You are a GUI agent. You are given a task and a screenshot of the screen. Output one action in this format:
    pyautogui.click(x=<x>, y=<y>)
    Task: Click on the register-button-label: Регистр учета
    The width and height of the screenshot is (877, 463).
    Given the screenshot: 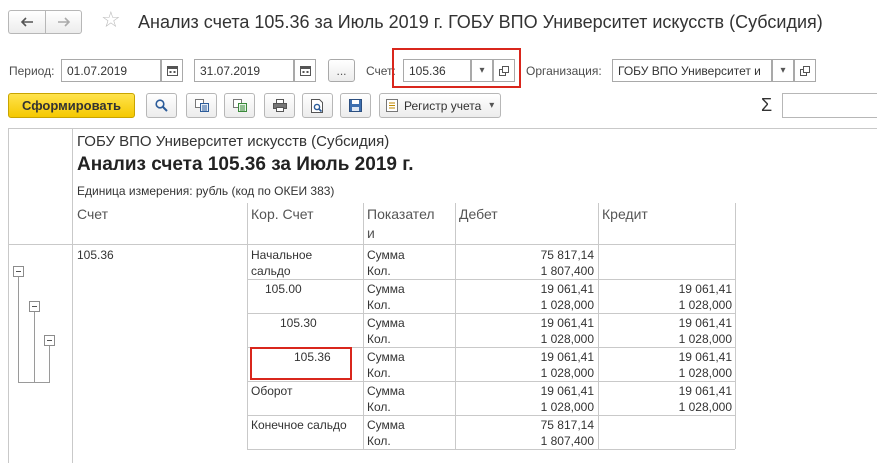 What is the action you would take?
    pyautogui.click(x=443, y=105)
    